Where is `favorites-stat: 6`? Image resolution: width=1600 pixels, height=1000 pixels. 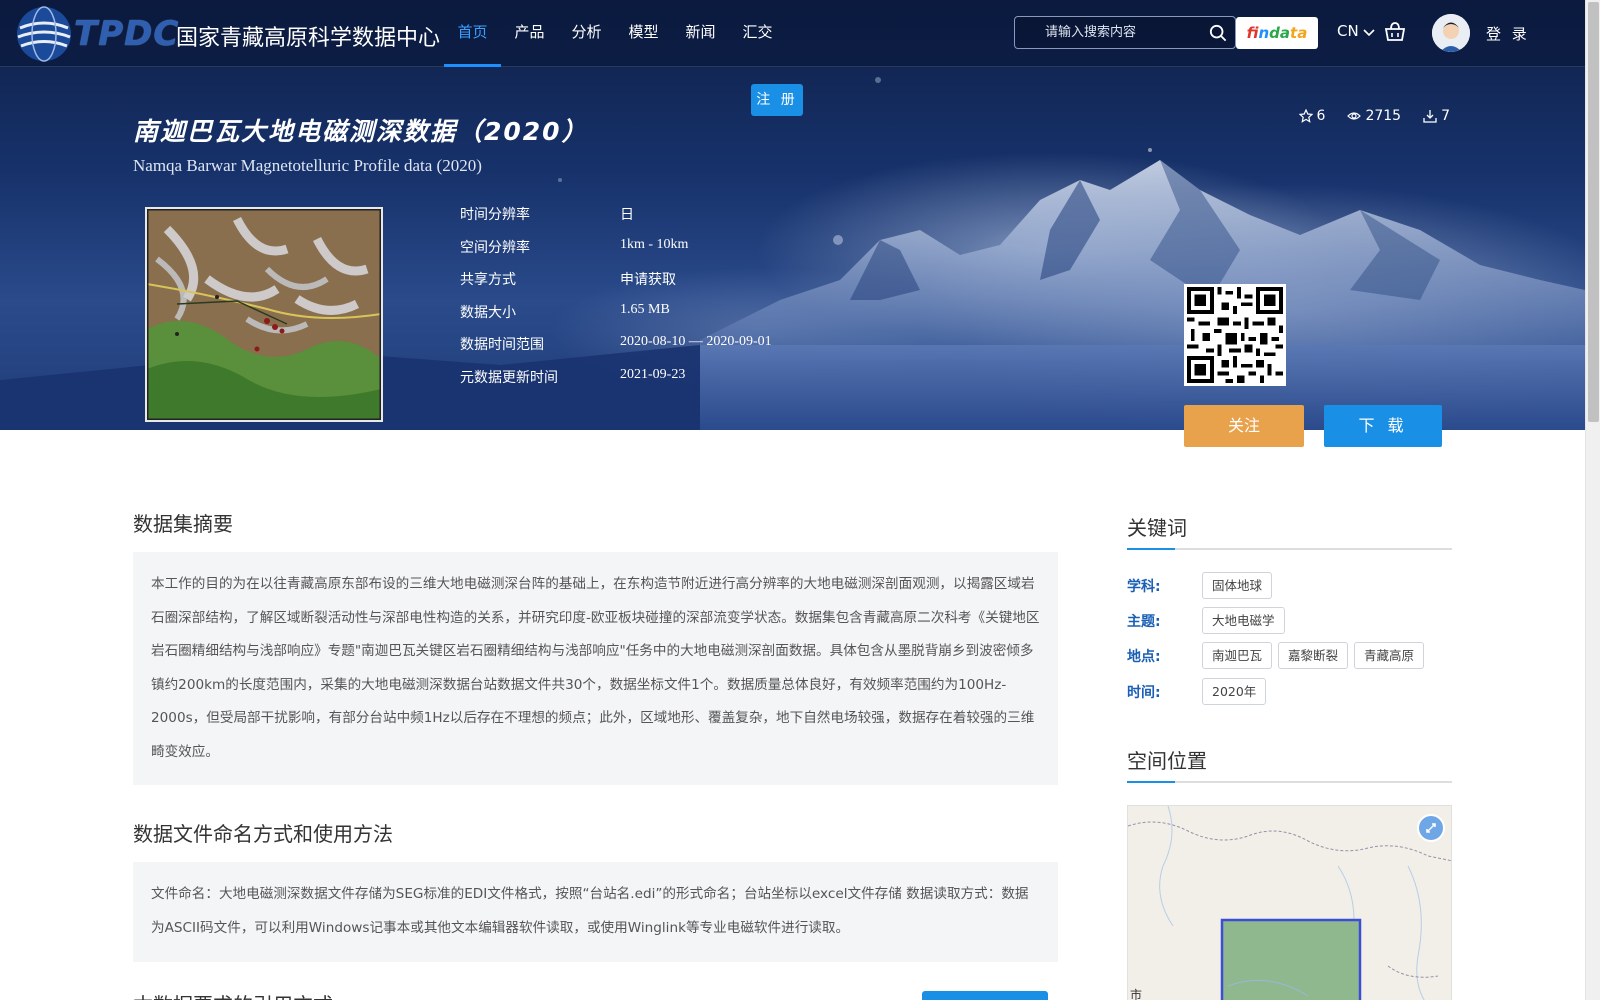 favorites-stat: 6 is located at coordinates (1312, 116).